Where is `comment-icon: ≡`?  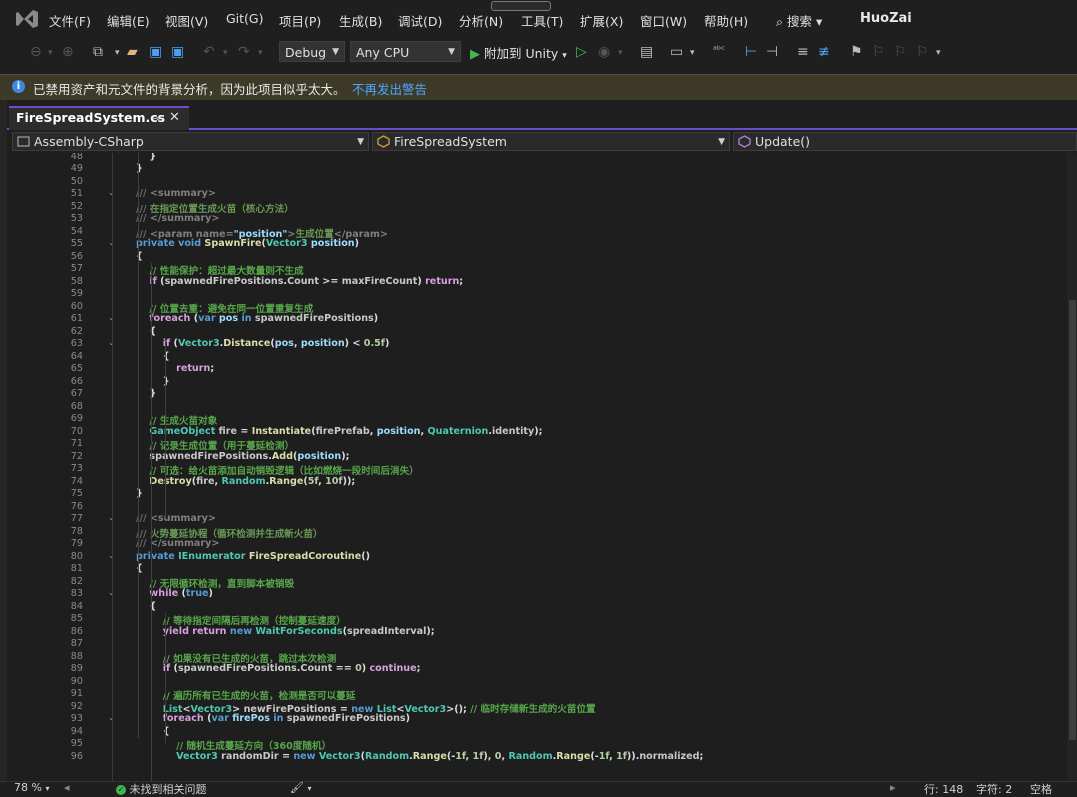
comment-icon: ≡ is located at coordinates (803, 52).